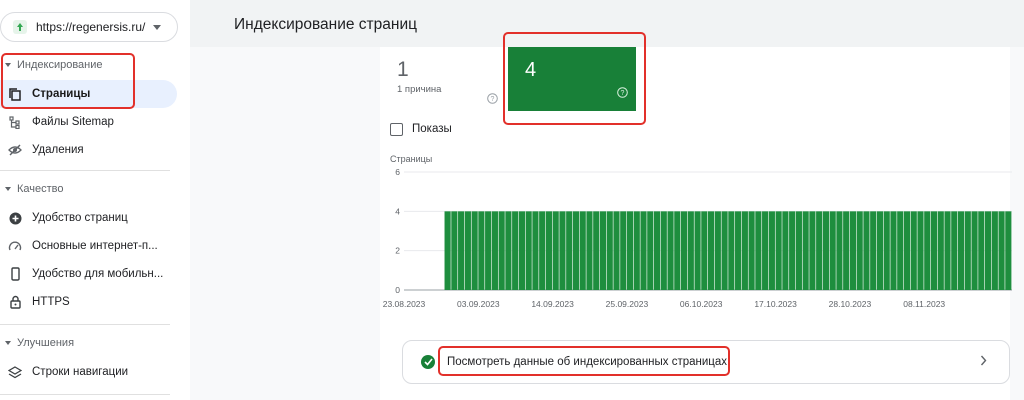 The width and height of the screenshot is (1024, 400). Describe the element at coordinates (157, 27) in the screenshot. I see `chevron-down-icon` at that location.